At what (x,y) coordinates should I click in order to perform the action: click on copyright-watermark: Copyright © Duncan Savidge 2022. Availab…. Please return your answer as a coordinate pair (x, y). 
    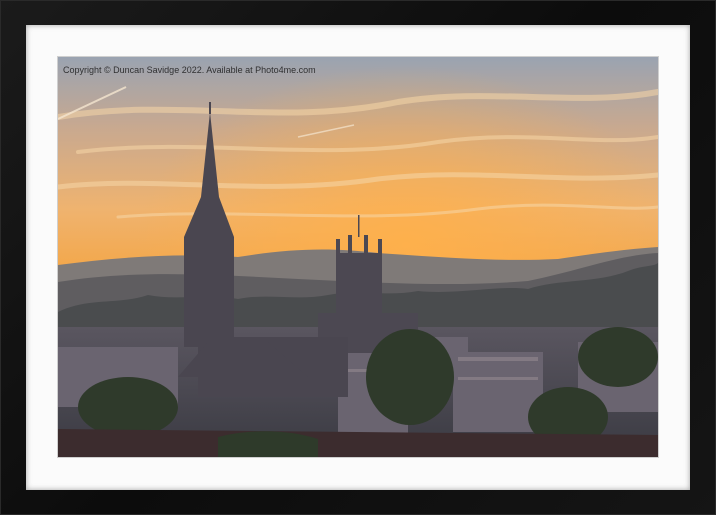
    Looking at the image, I should click on (189, 70).